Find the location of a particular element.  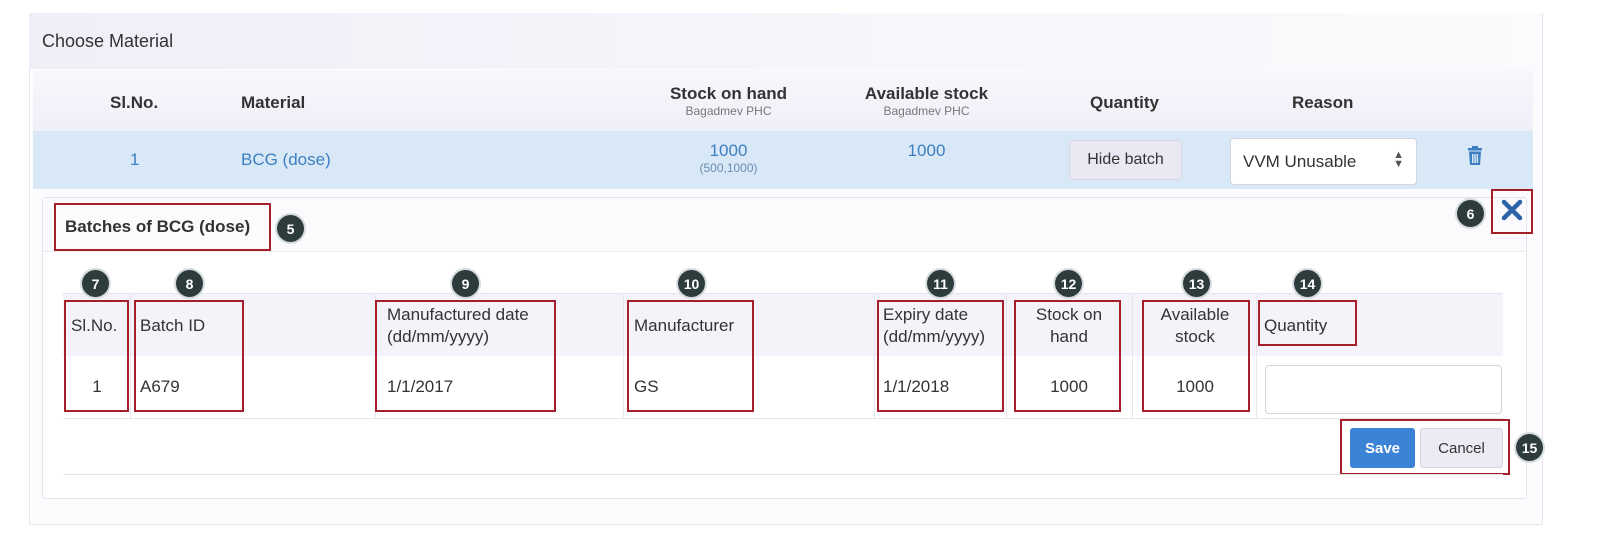

row-stock-on-hand-value: 1000 is located at coordinates (728, 150).